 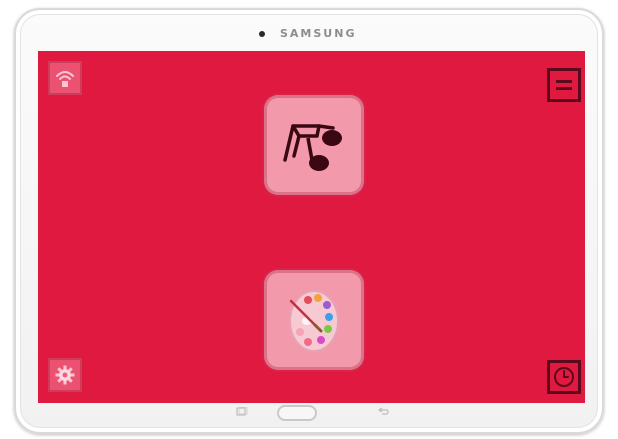 What do you see at coordinates (297, 413) in the screenshot?
I see `home-button` at bounding box center [297, 413].